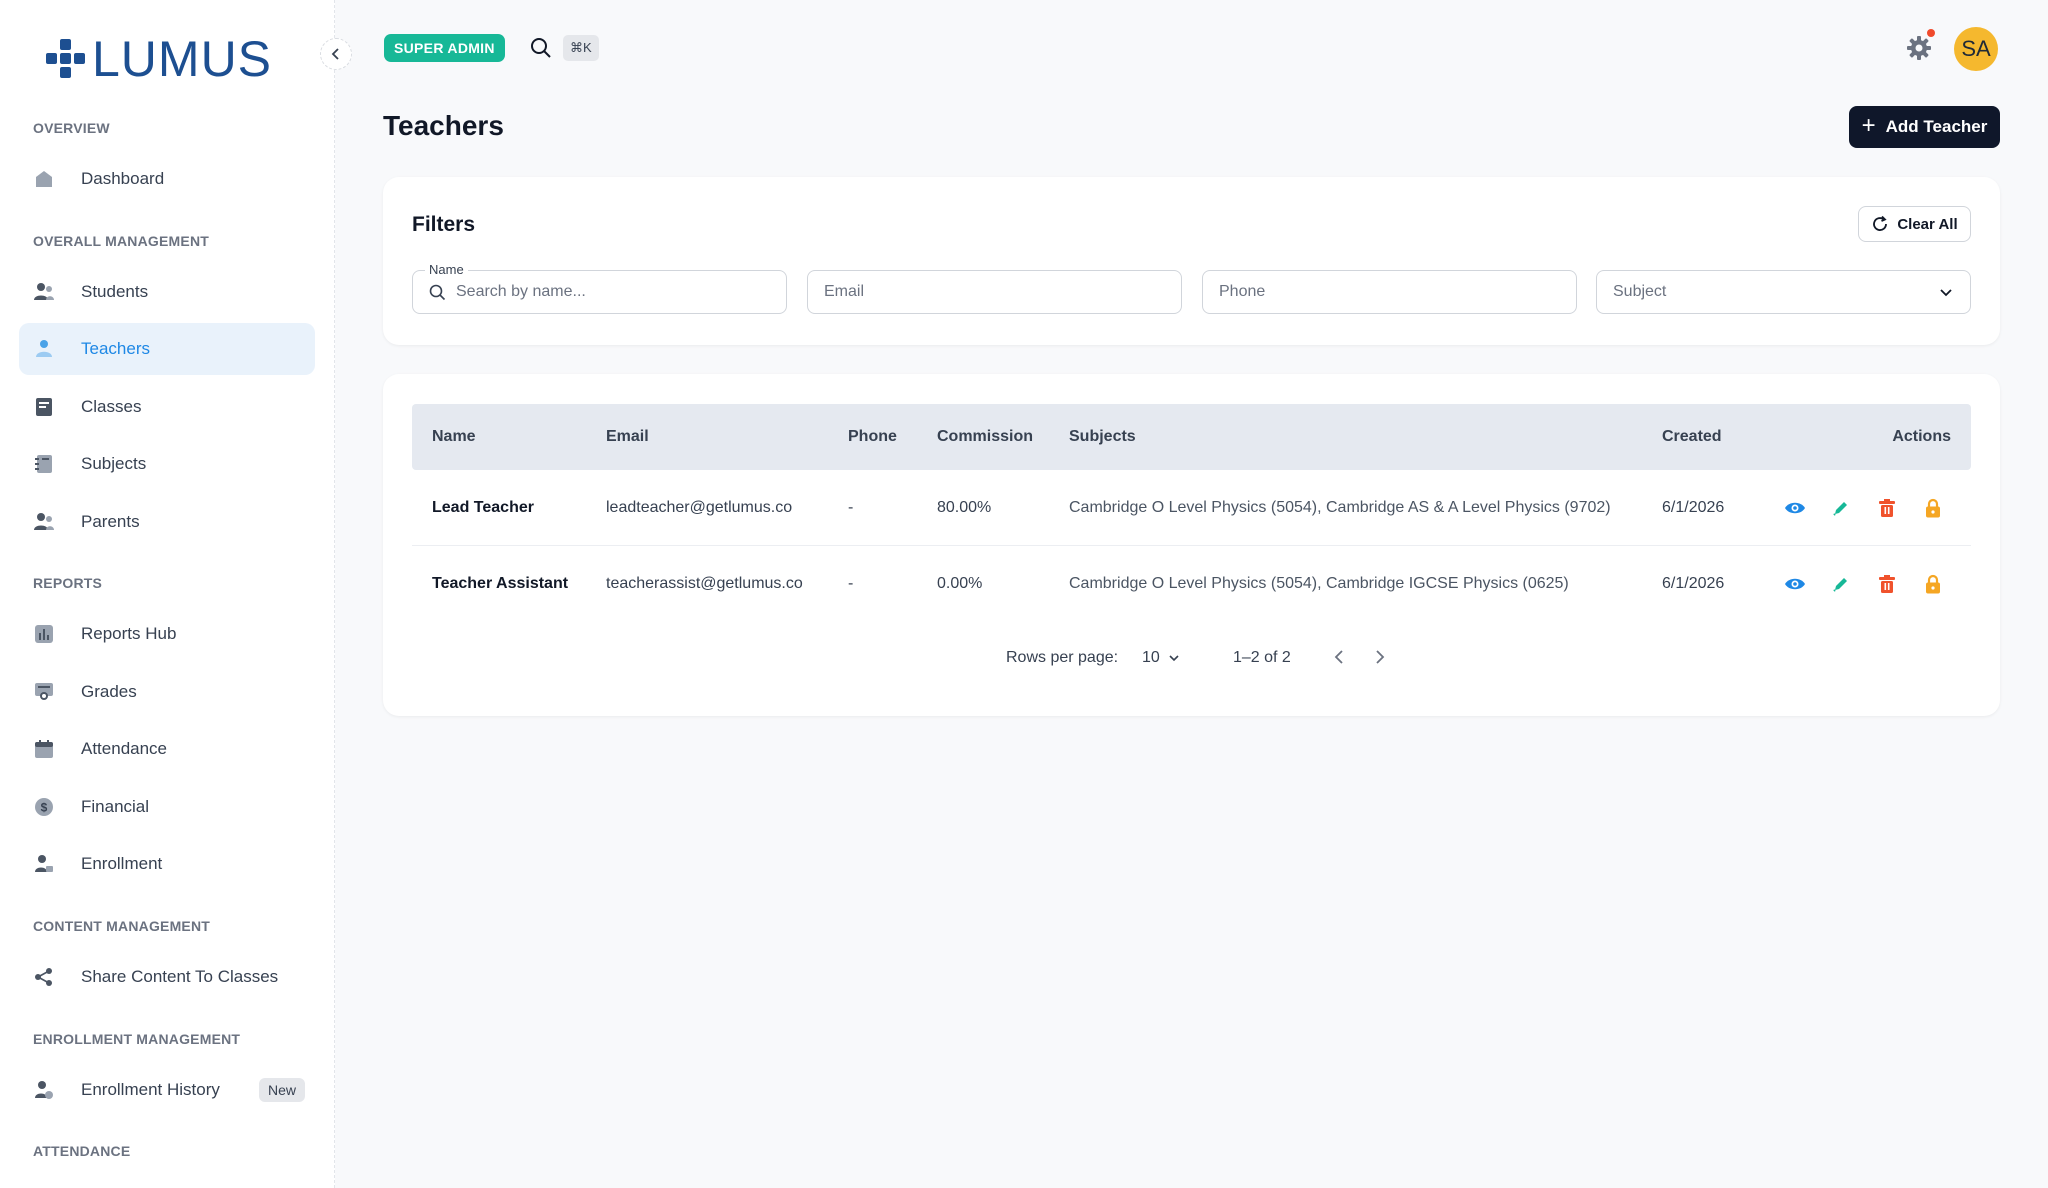 This screenshot has width=2048, height=1188. What do you see at coordinates (1880, 223) in the screenshot?
I see `refresh-icon` at bounding box center [1880, 223].